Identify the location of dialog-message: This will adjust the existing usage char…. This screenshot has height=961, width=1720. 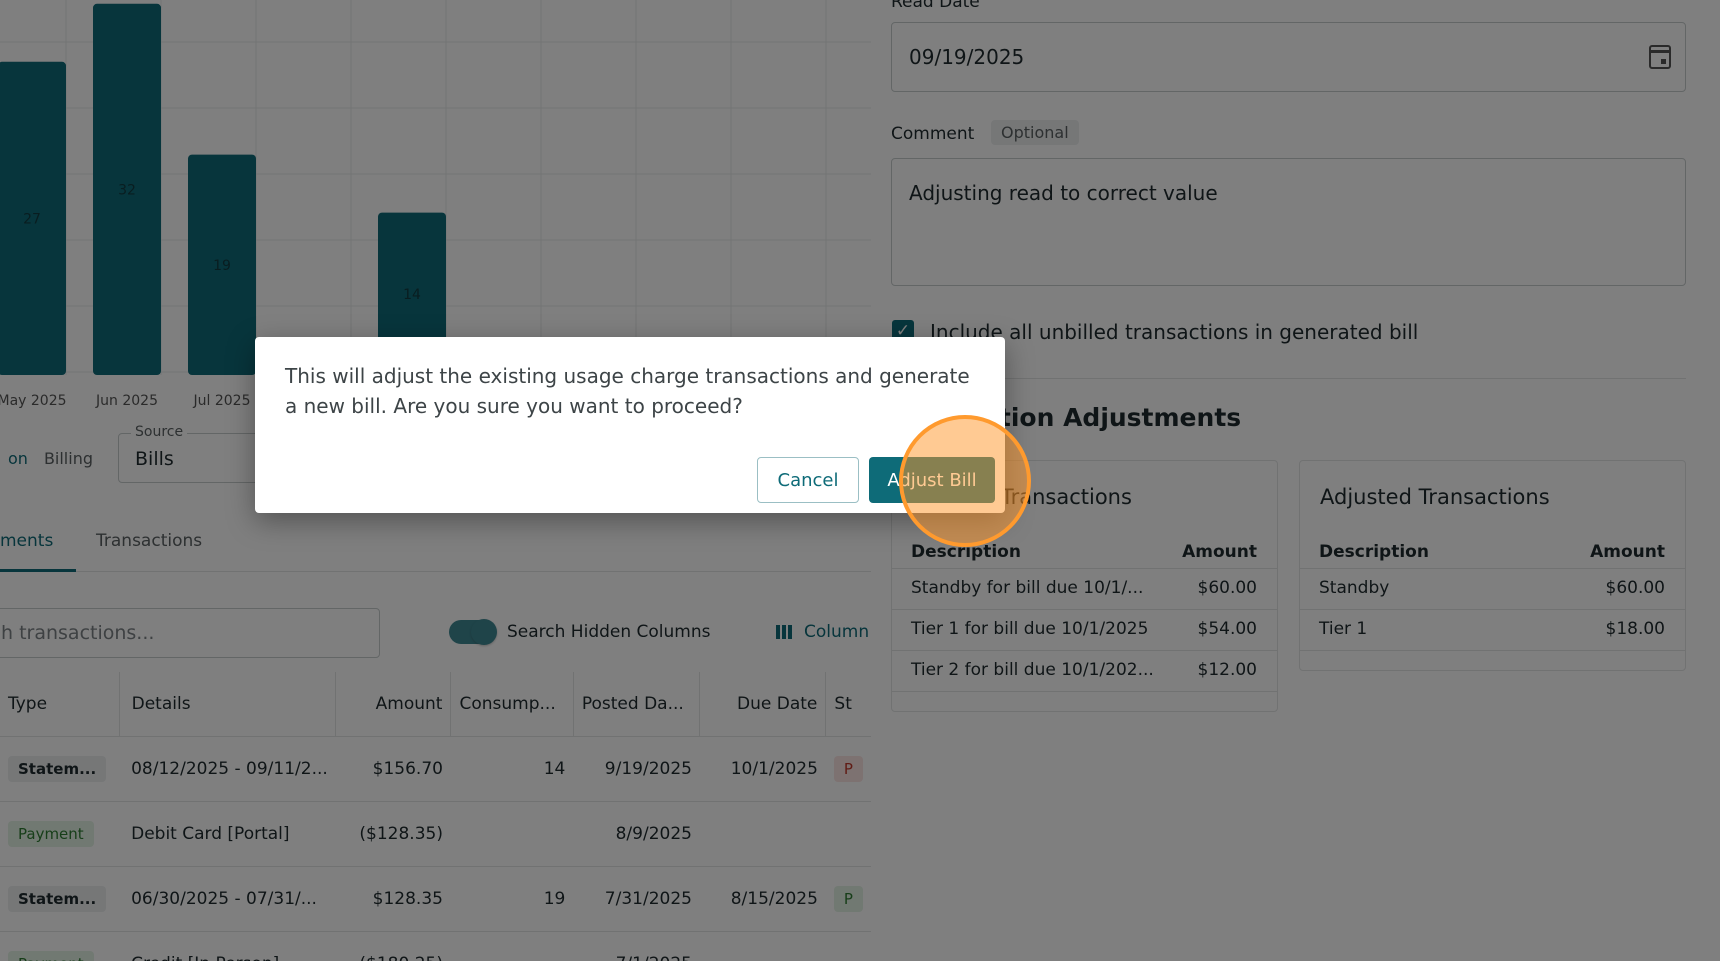
(627, 391).